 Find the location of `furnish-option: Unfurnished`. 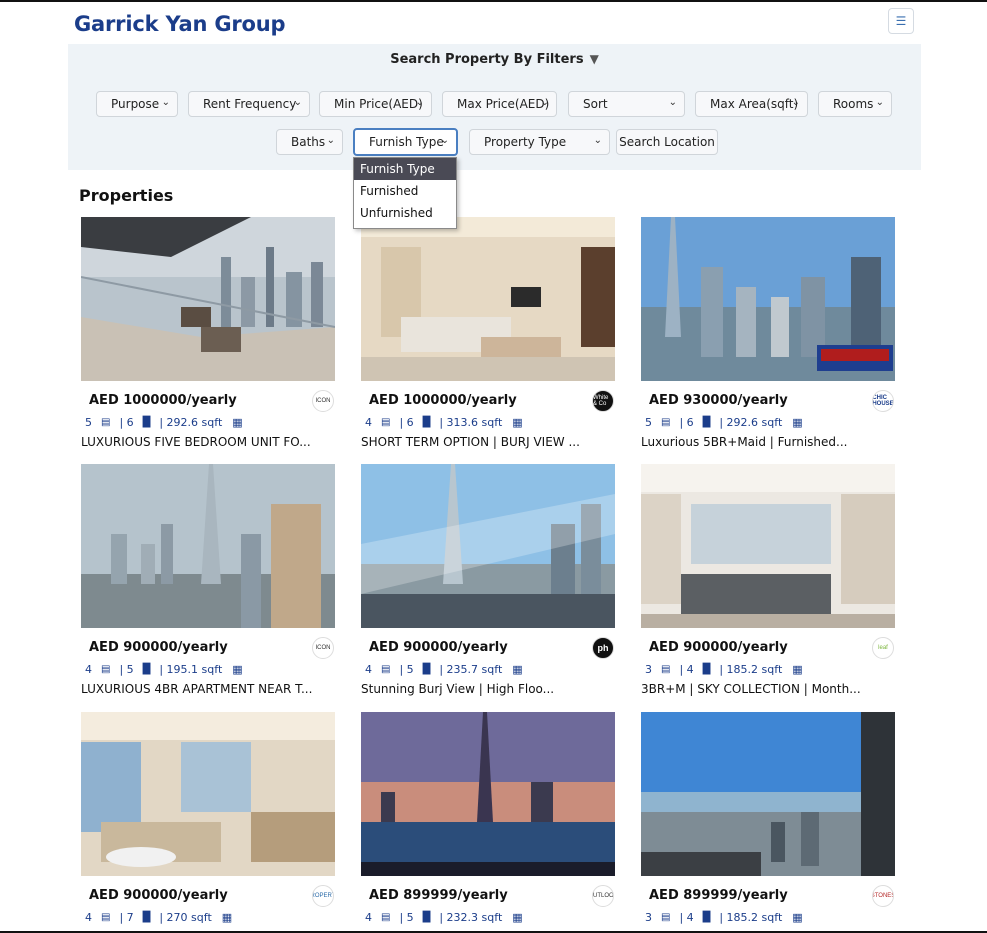

furnish-option: Unfurnished is located at coordinates (405, 213).